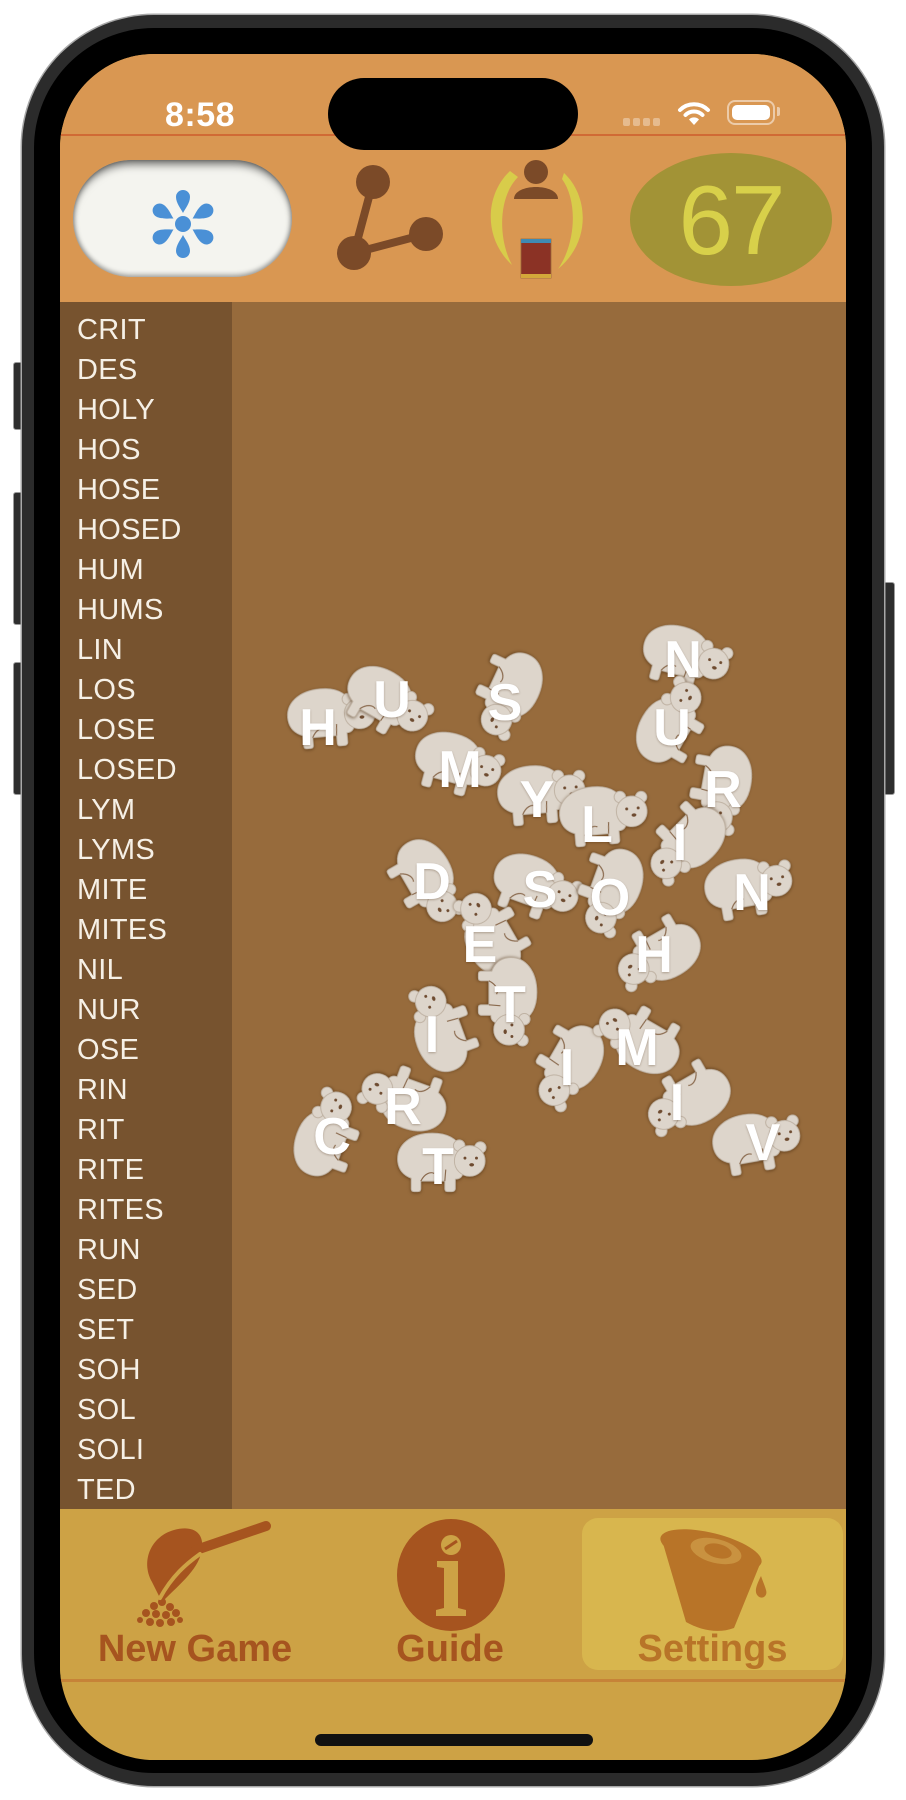 The image size is (906, 1800). I want to click on word-item: SET, so click(106, 1330).